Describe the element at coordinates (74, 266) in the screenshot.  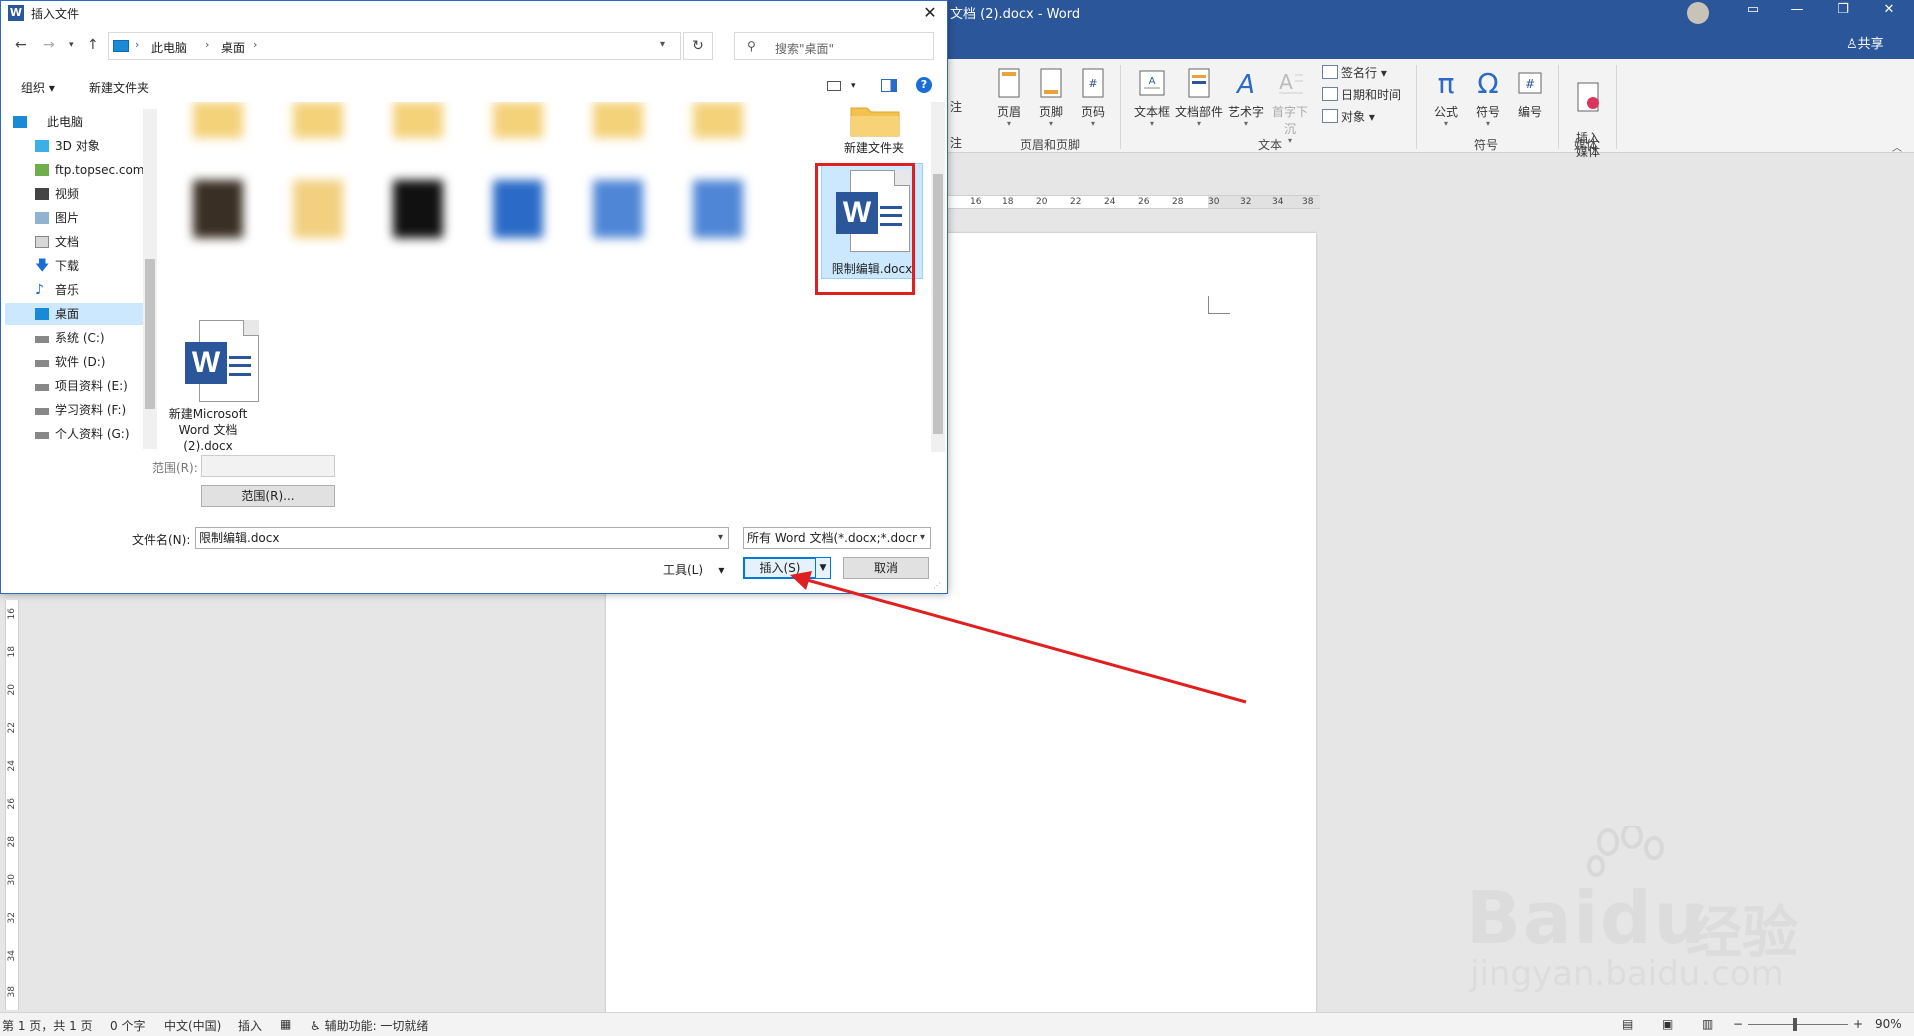
I see `tree-item-downloads: 🡇 下载` at that location.